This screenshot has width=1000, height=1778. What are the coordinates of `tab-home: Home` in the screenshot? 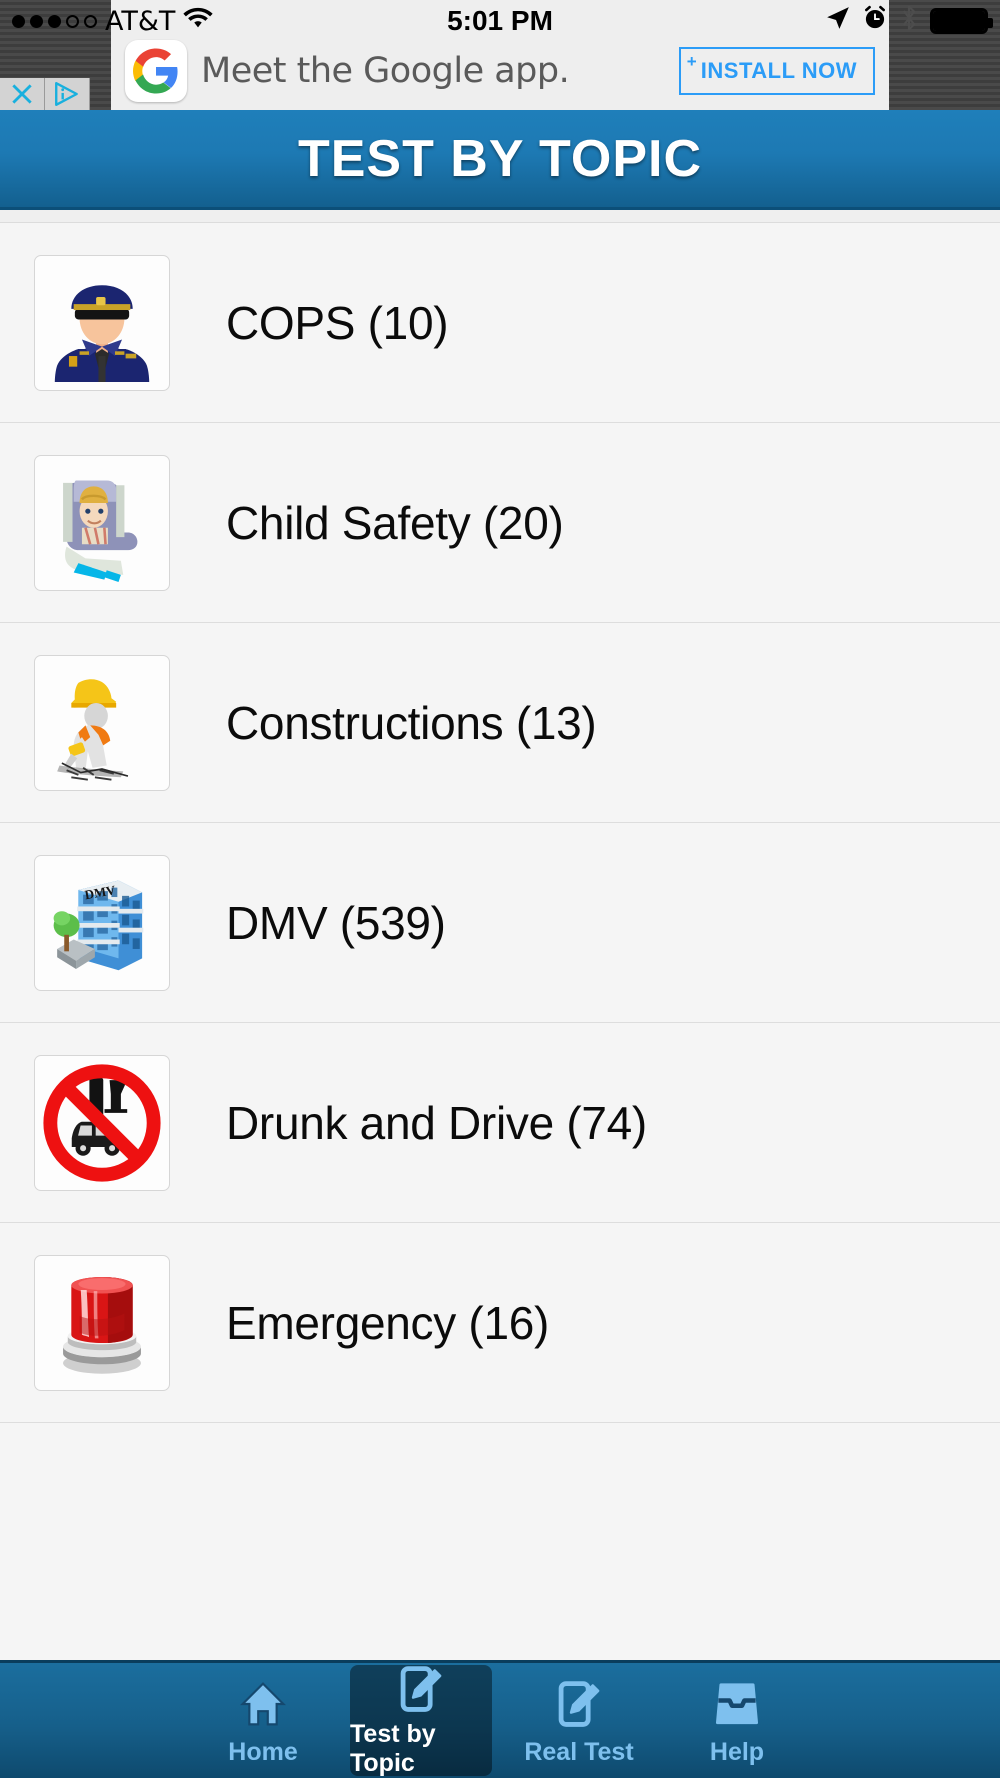 It's located at (263, 1720).